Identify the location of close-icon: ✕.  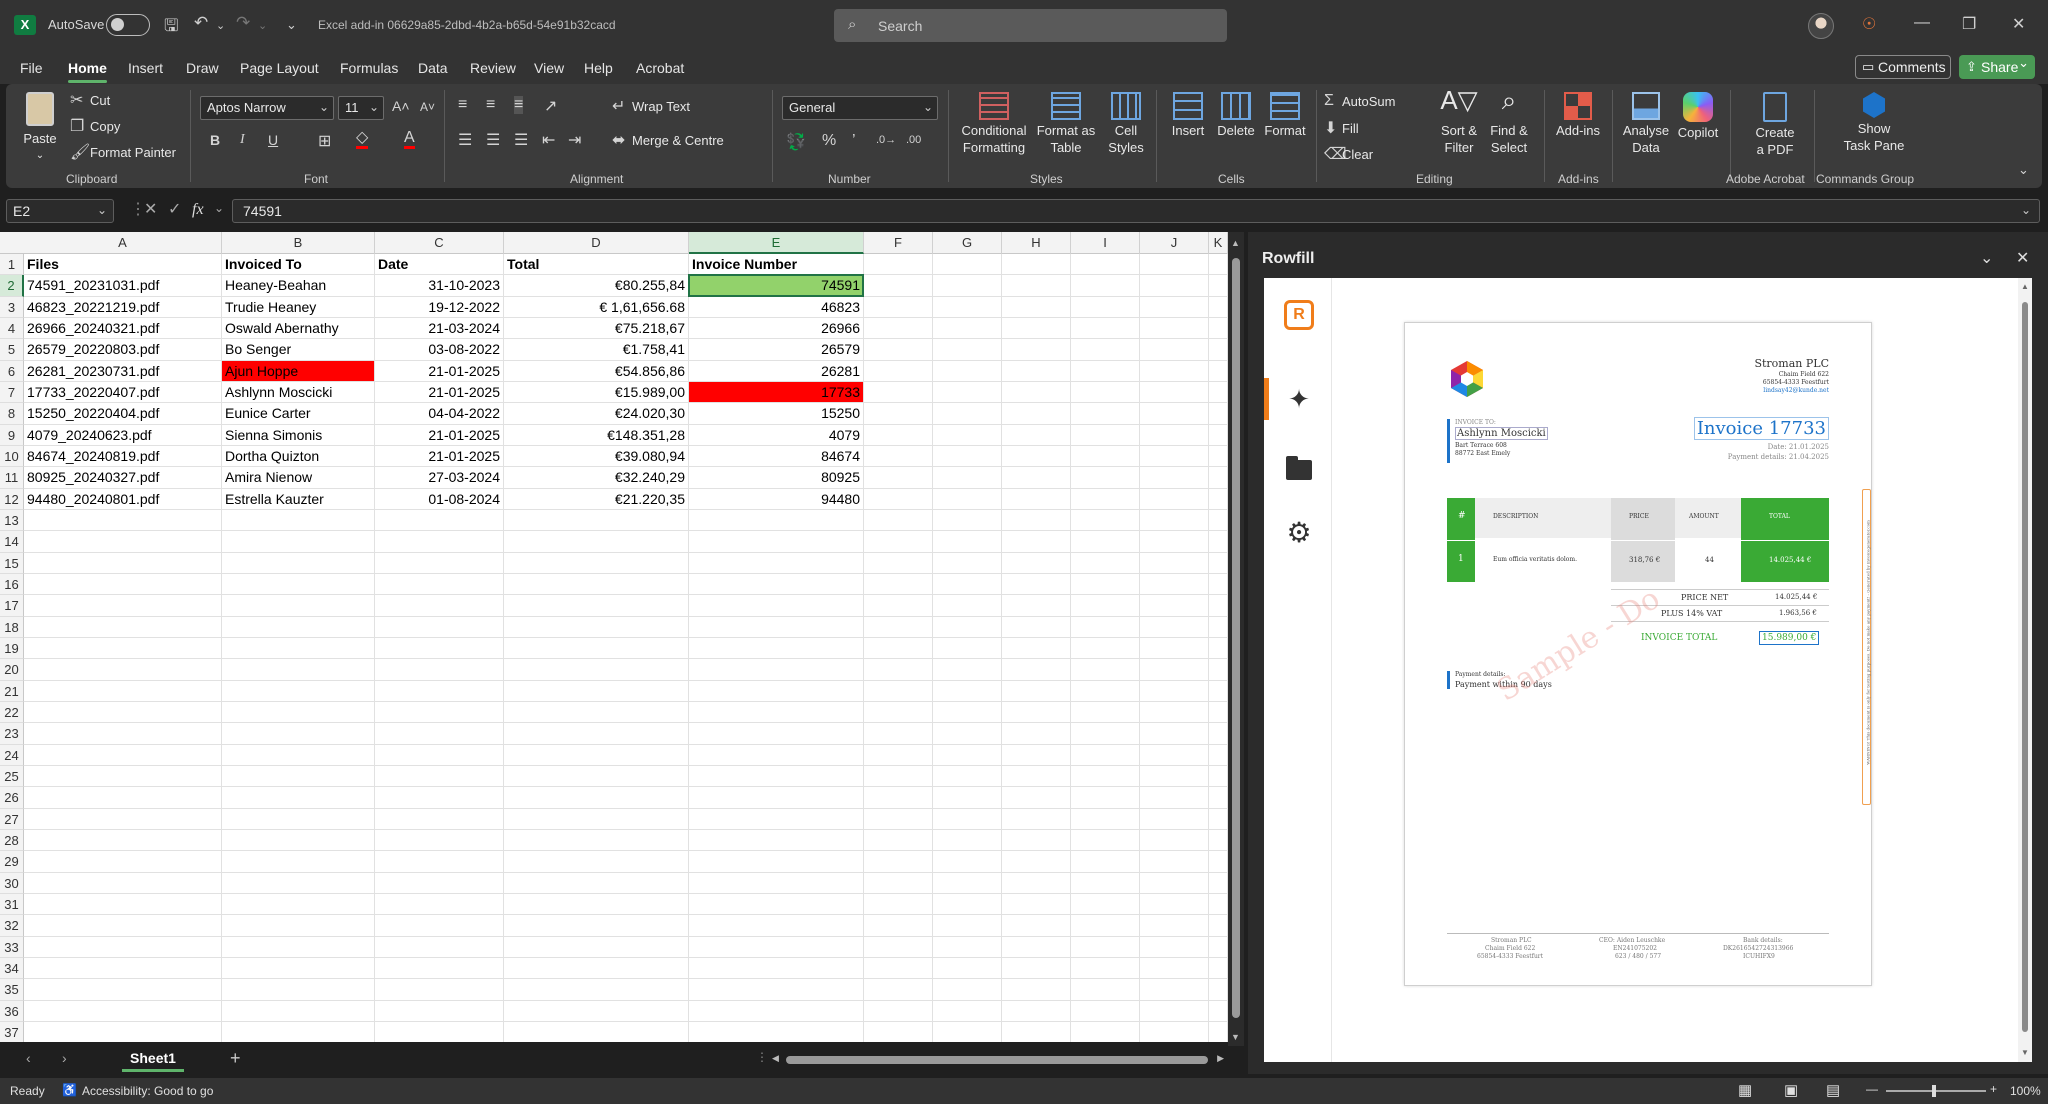
(2018, 24).